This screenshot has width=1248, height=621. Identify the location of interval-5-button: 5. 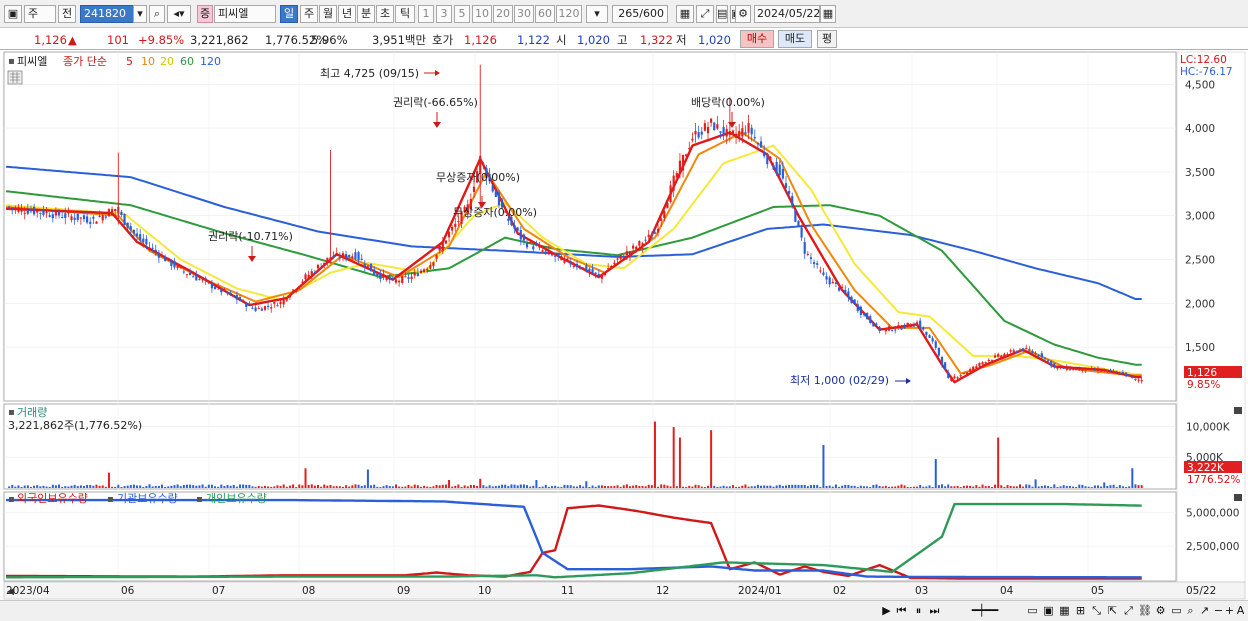
(462, 14).